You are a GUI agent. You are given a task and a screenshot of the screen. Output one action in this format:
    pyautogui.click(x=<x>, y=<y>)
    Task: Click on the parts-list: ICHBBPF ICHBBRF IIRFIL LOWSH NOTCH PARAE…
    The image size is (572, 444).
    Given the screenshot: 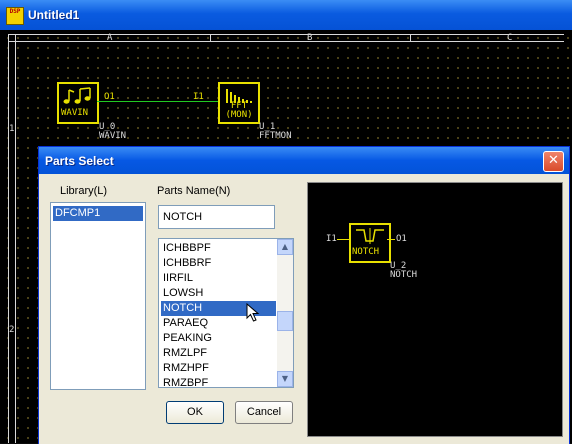 What is the action you would take?
    pyautogui.click(x=226, y=313)
    